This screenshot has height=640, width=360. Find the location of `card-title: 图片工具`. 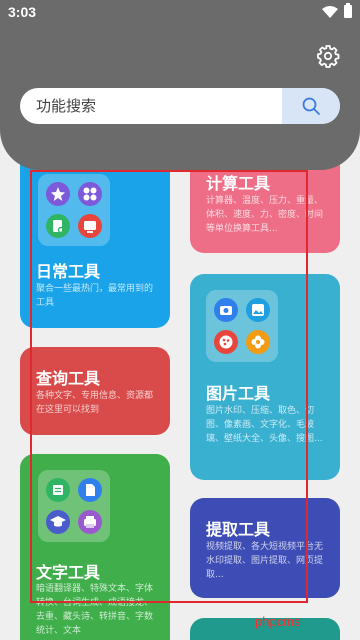

card-title: 图片工具 is located at coordinates (238, 393).